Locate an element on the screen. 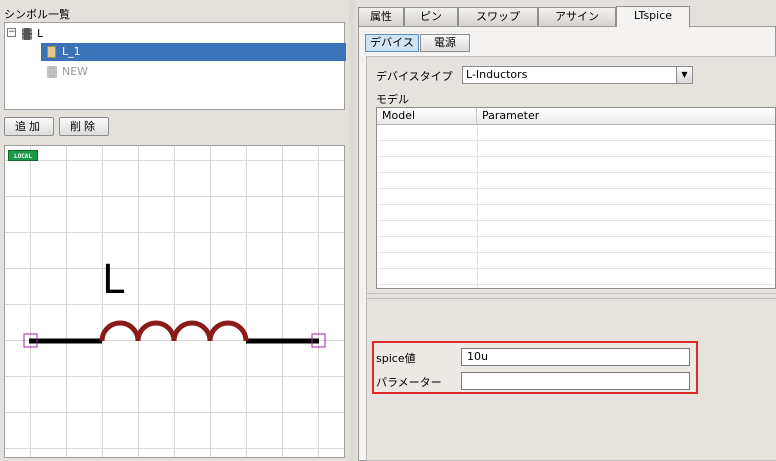 The height and width of the screenshot is (461, 776). column-header-parameter: Parameter is located at coordinates (626, 116).